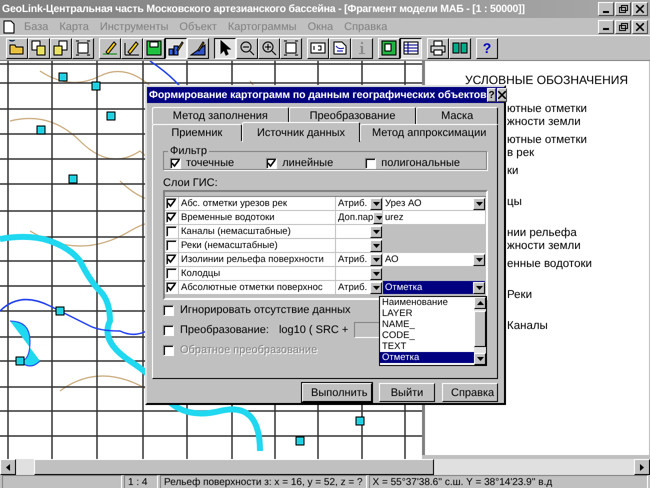 Image resolution: width=650 pixels, height=488 pixels. I want to click on dropdown-option: CODE_, so click(427, 335).